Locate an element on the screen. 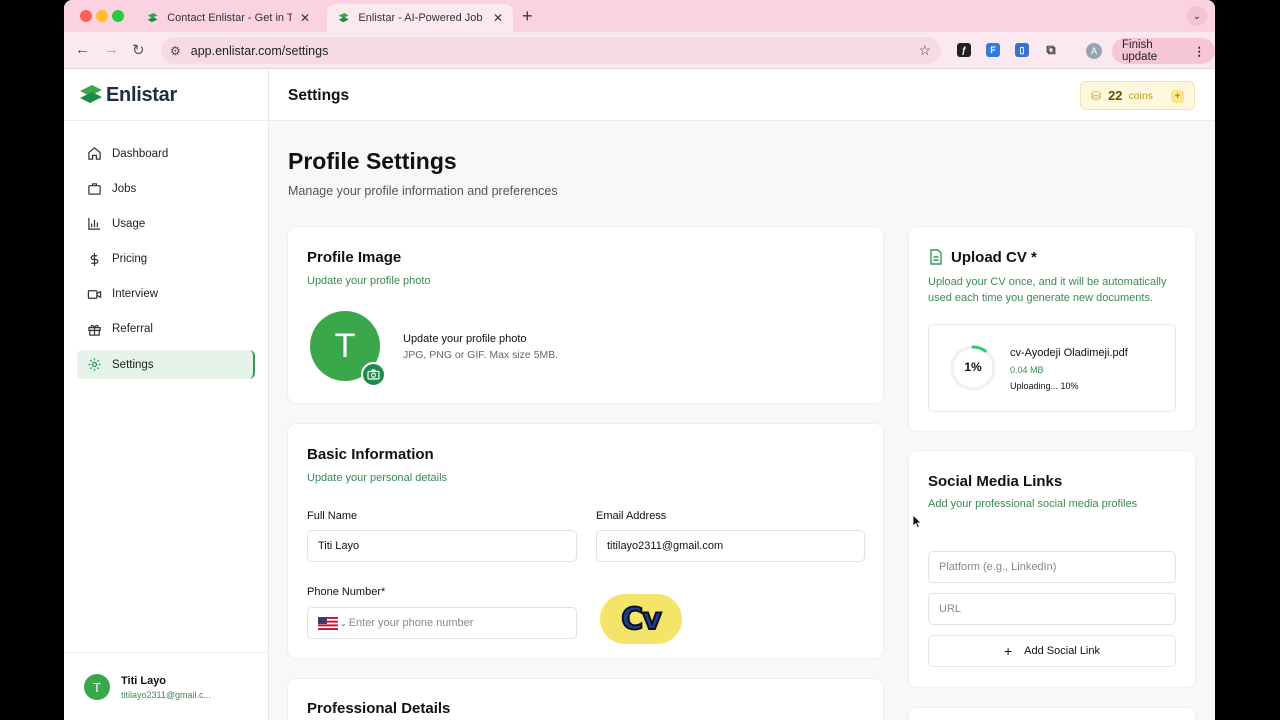 This screenshot has height=720, width=1280. browser-tab-contact: Contact Enlistar - Get in Touch ✕ is located at coordinates (228, 18).